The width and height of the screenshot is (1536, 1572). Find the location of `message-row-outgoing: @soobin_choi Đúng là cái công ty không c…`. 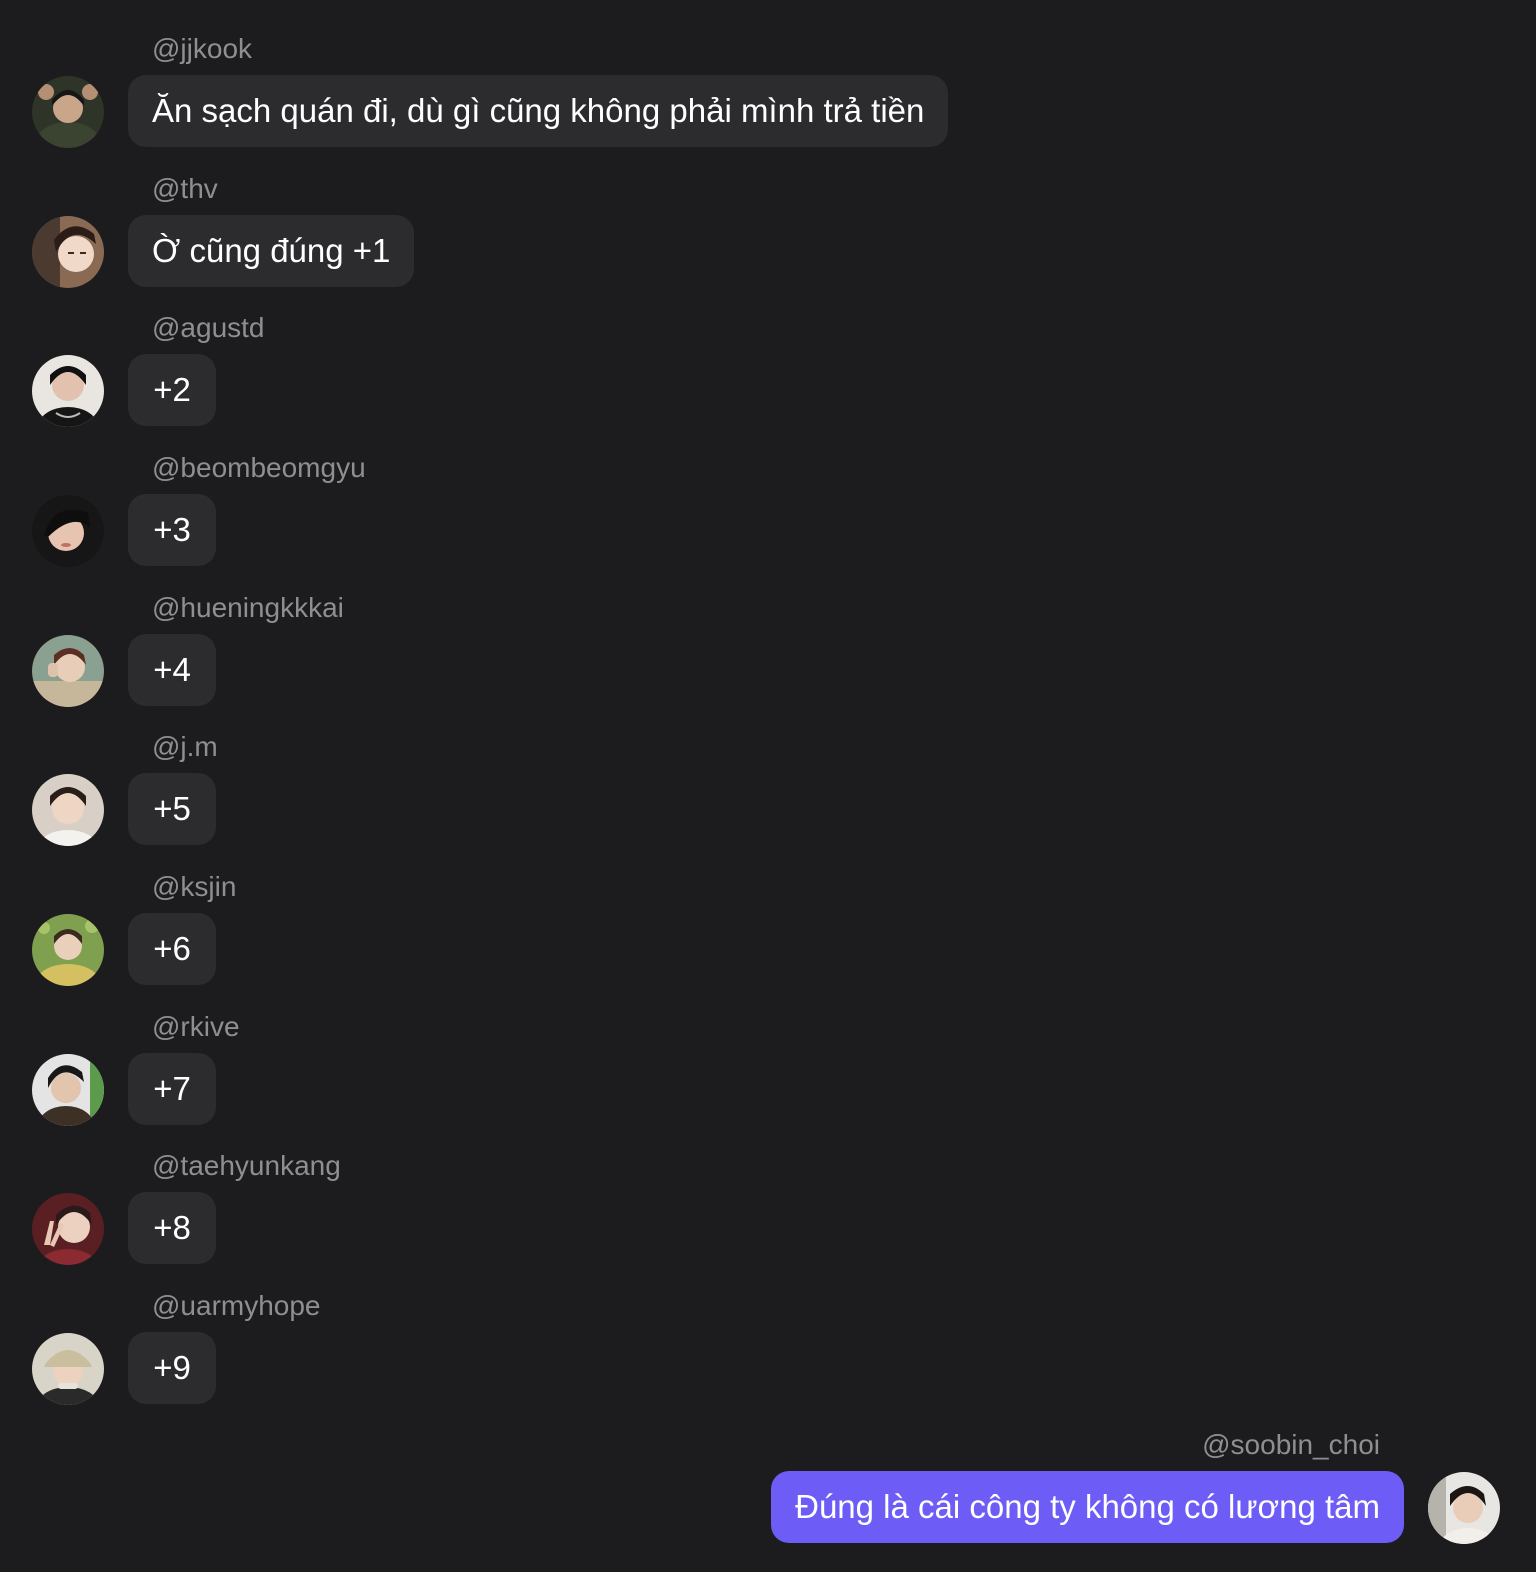

message-row-outgoing: @soobin_choi Đúng là cái công ty không c… is located at coordinates (768, 1484).